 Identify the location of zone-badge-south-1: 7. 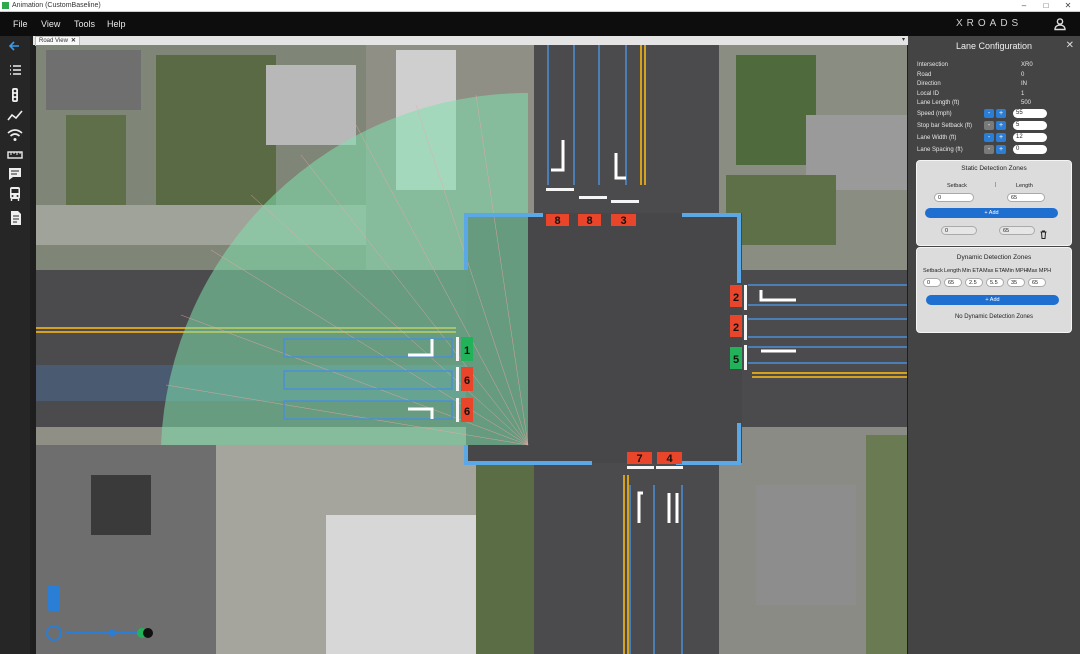
(639, 458).